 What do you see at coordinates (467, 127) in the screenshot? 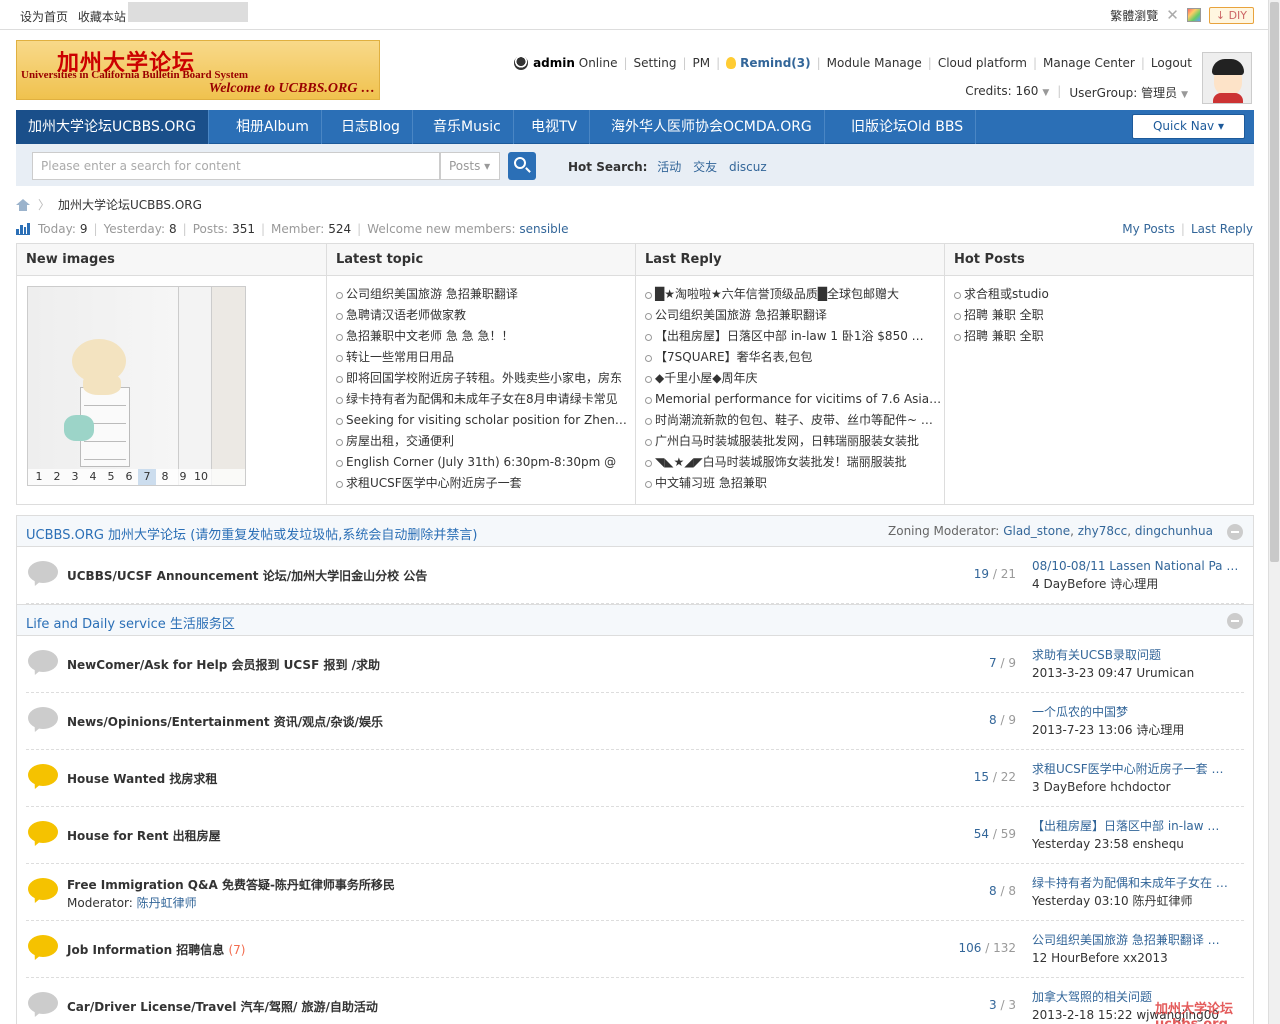
I see `nav-item-music: 音乐Music` at bounding box center [467, 127].